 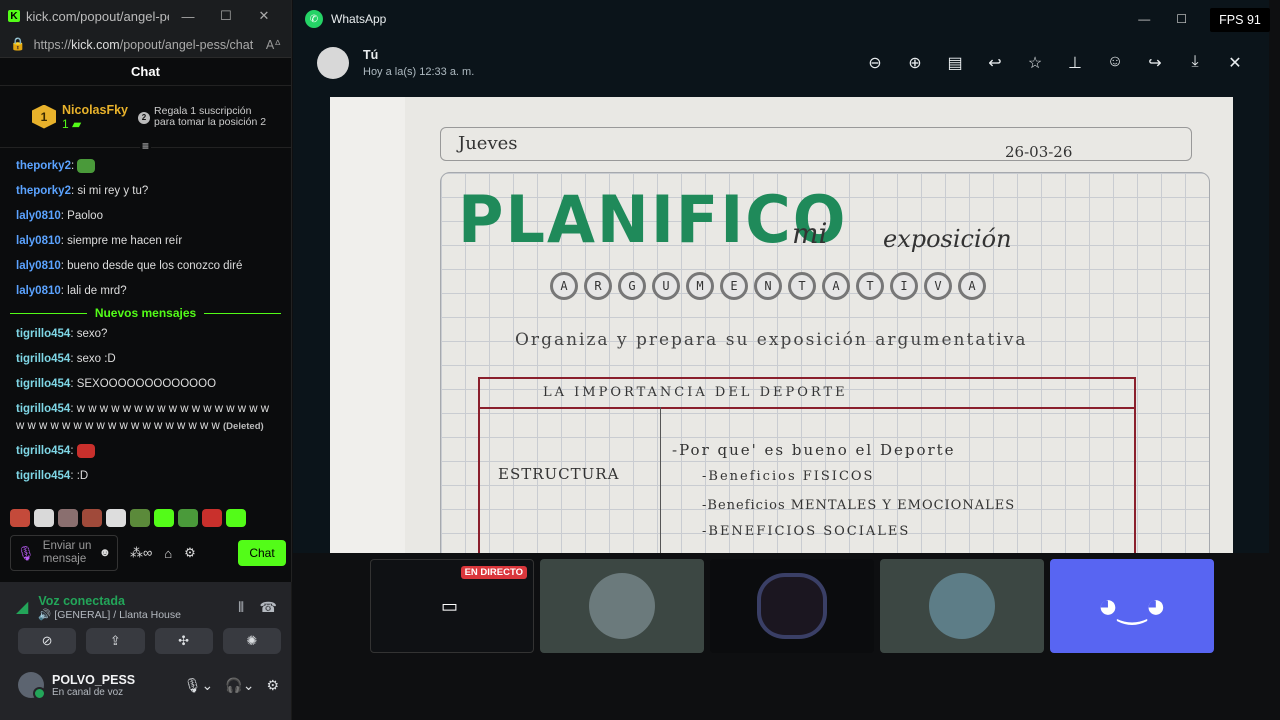 I want to click on user-area: POLVO_PESS En canal de voz 🎙⌄ 🎧⌄ ⚙, so click(x=145, y=686).